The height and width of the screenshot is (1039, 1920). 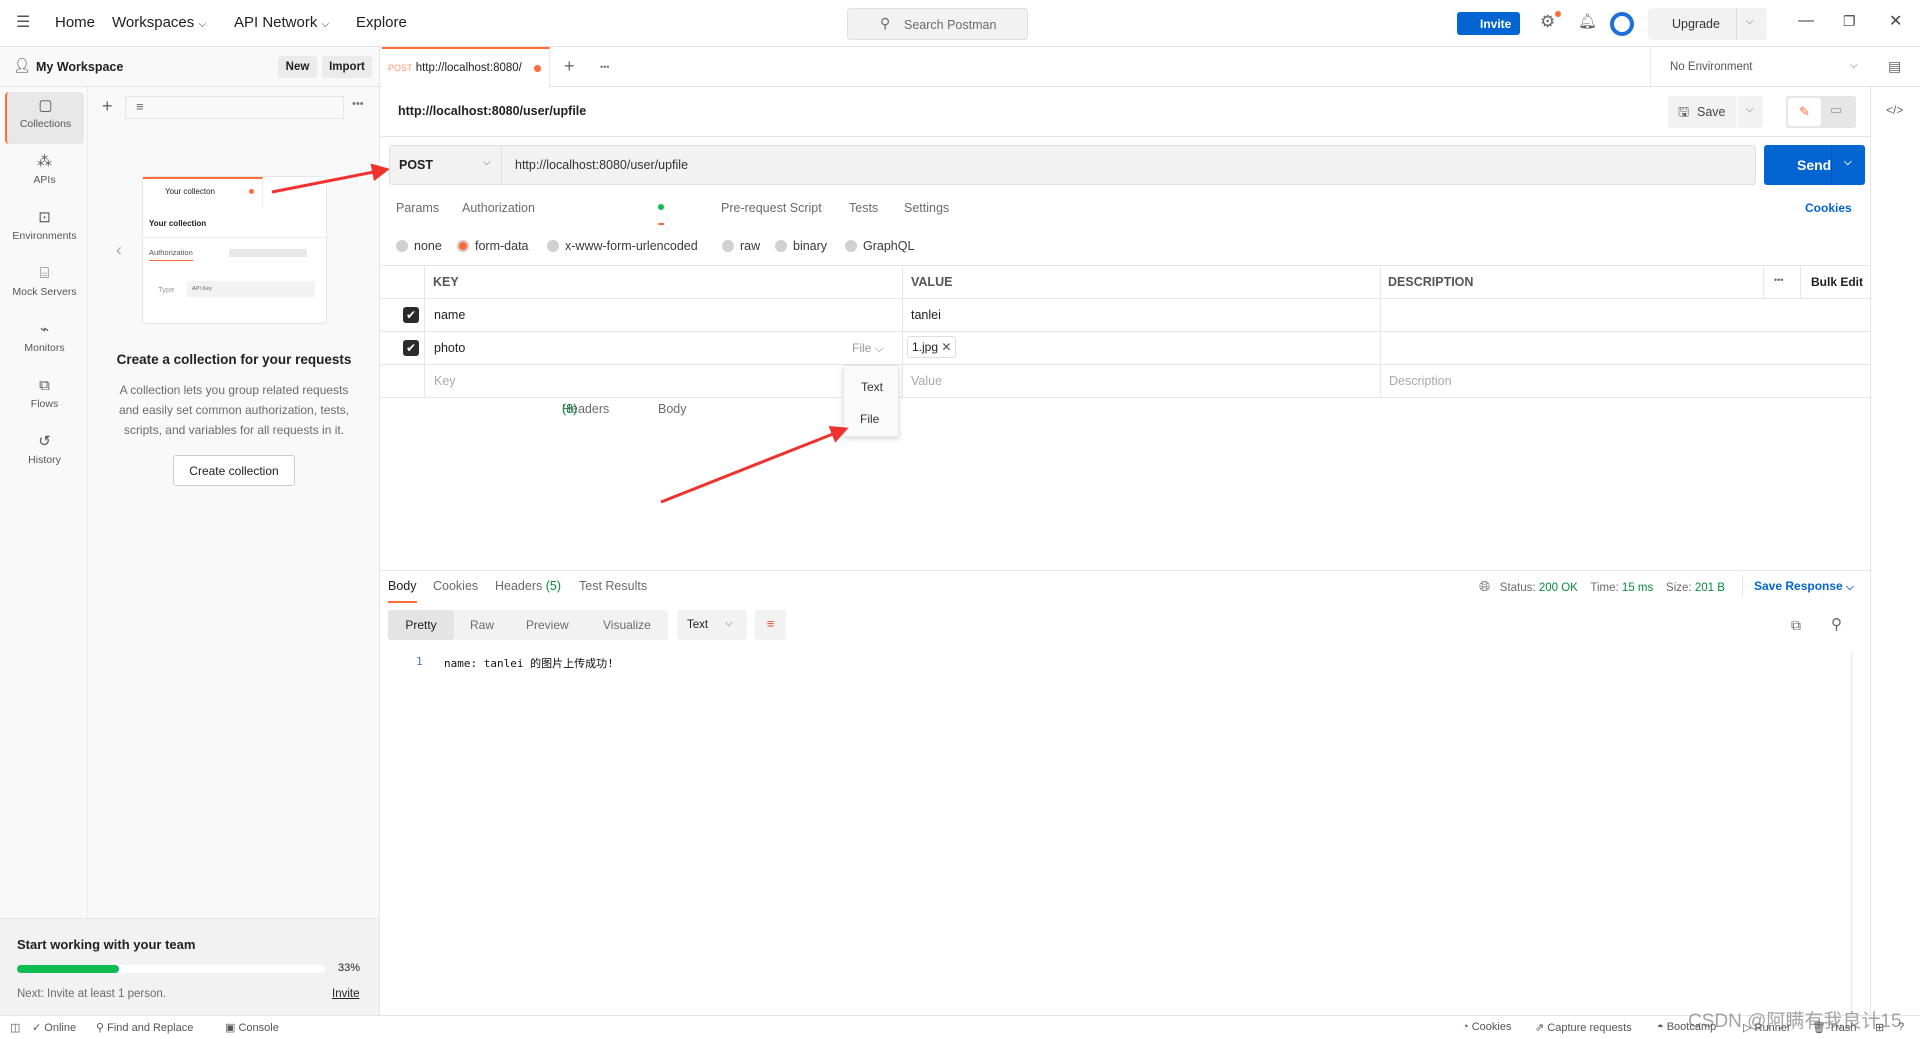 What do you see at coordinates (754, 465) in the screenshot?
I see `arrow-to-file-option` at bounding box center [754, 465].